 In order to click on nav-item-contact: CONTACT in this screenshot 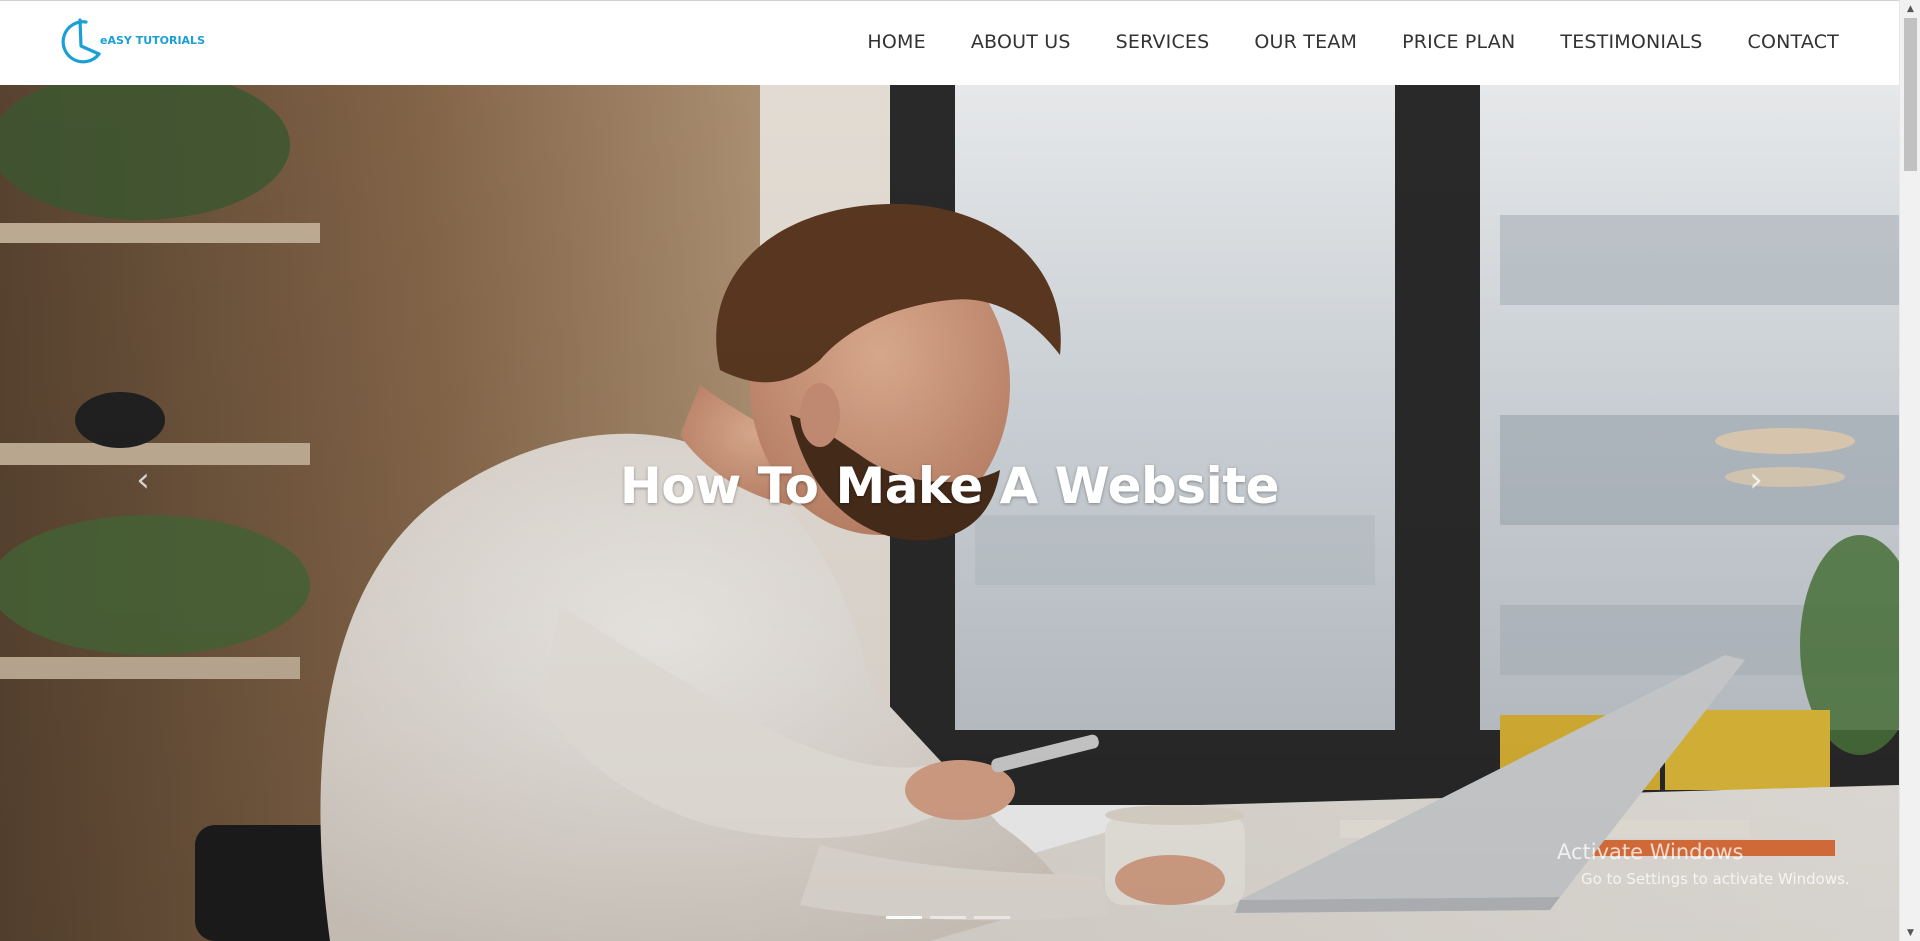, I will do `click(1793, 42)`.